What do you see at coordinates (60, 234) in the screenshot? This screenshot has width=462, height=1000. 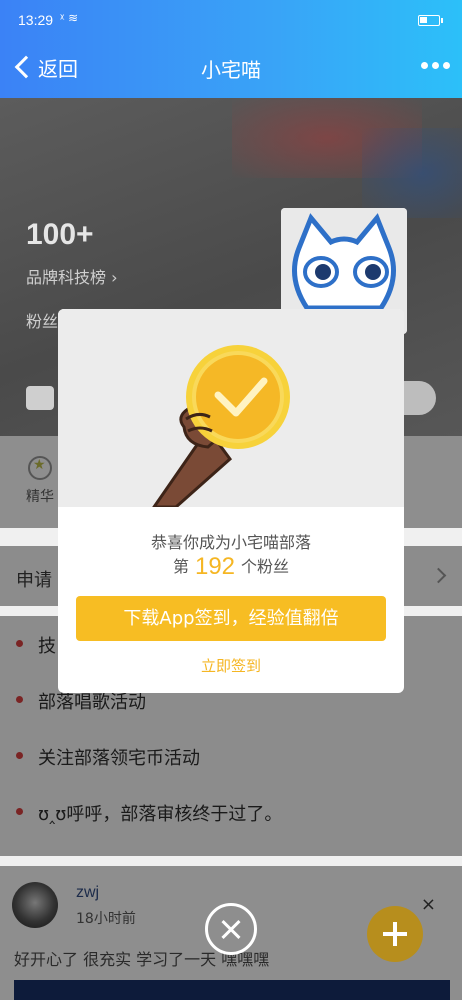 I see `rank-value: 100+` at bounding box center [60, 234].